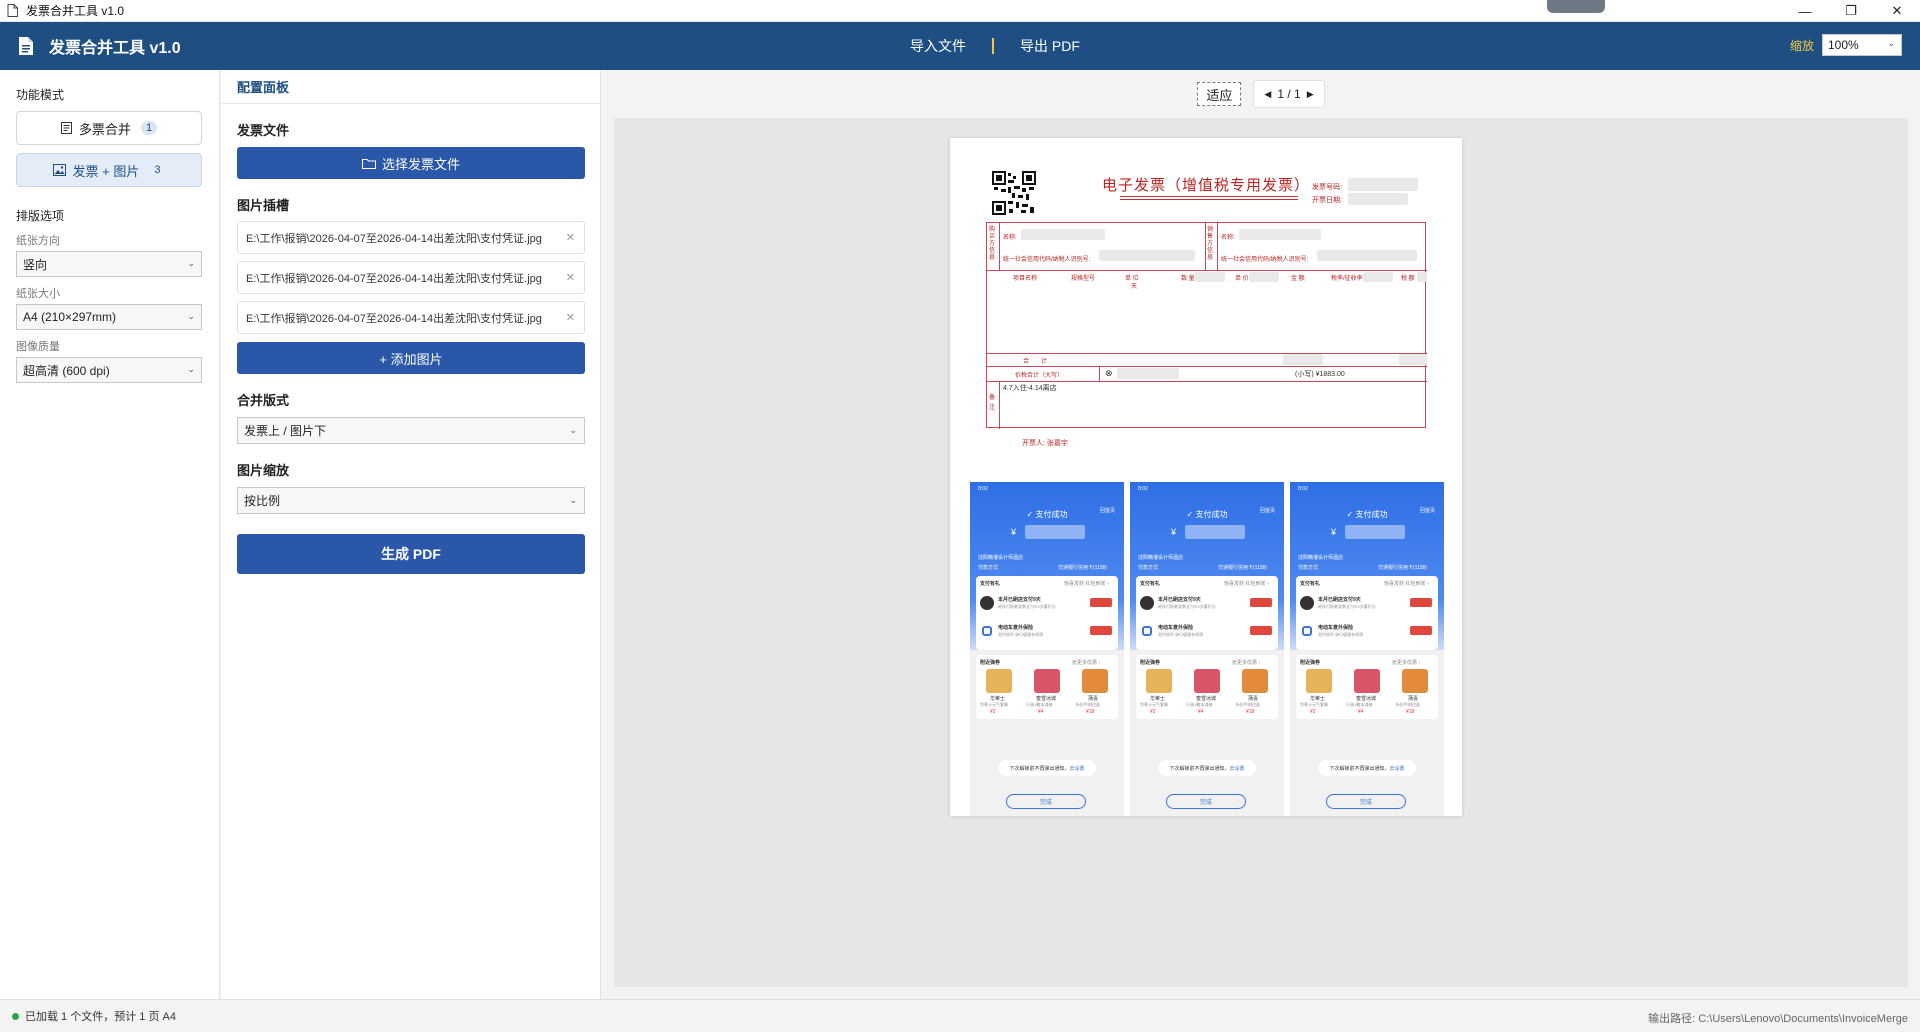 The image size is (1920, 1032). I want to click on document-icon, so click(28, 46).